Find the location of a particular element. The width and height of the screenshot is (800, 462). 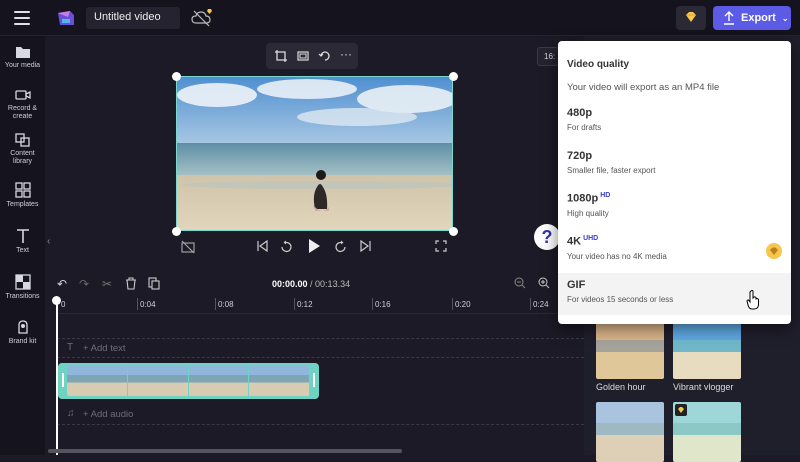

option-sub: Your video has no 4K media is located at coordinates (617, 256).